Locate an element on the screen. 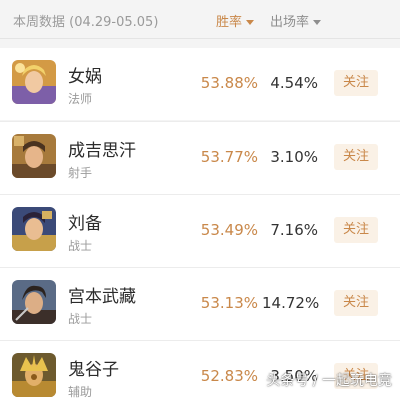 The image size is (400, 413). sort-pickrate: 出场率 is located at coordinates (296, 20).